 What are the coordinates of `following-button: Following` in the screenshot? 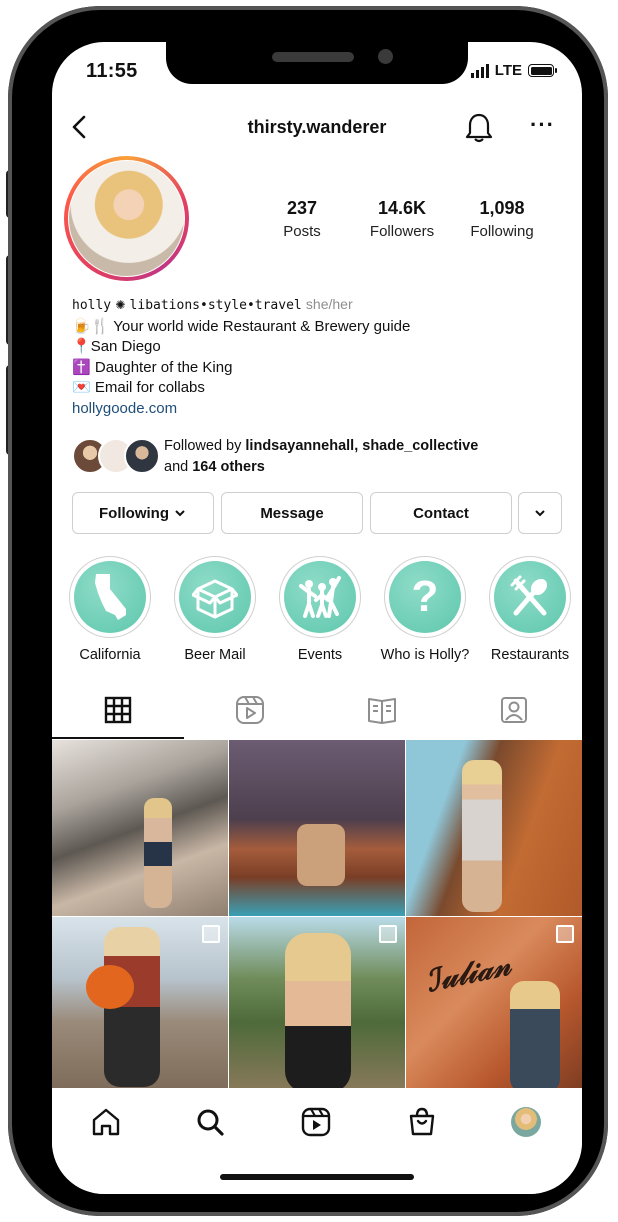 It's located at (143, 513).